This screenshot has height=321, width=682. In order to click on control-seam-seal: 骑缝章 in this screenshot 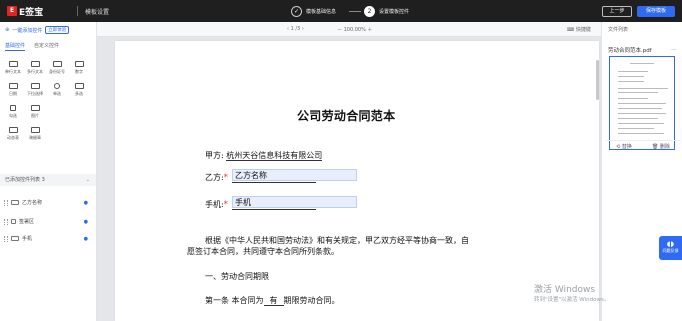, I will do `click(35, 135)`.